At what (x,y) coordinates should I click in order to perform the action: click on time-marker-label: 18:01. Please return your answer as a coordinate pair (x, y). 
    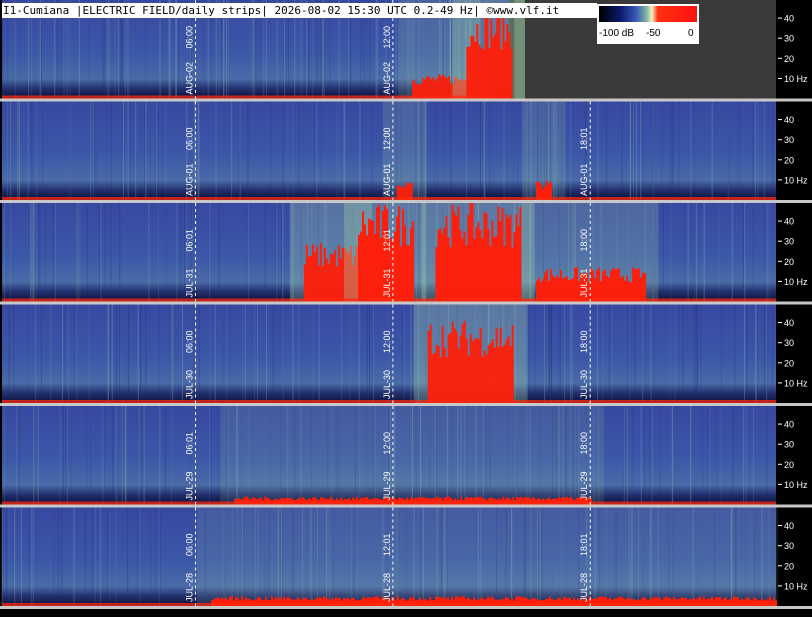
    Looking at the image, I should click on (584, 545).